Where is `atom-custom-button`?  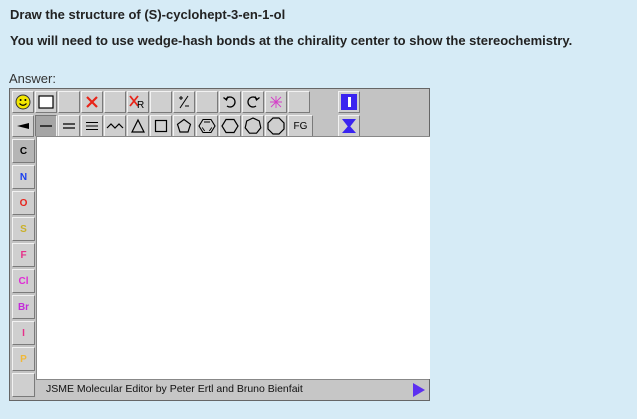
atom-custom-button is located at coordinates (23, 385).